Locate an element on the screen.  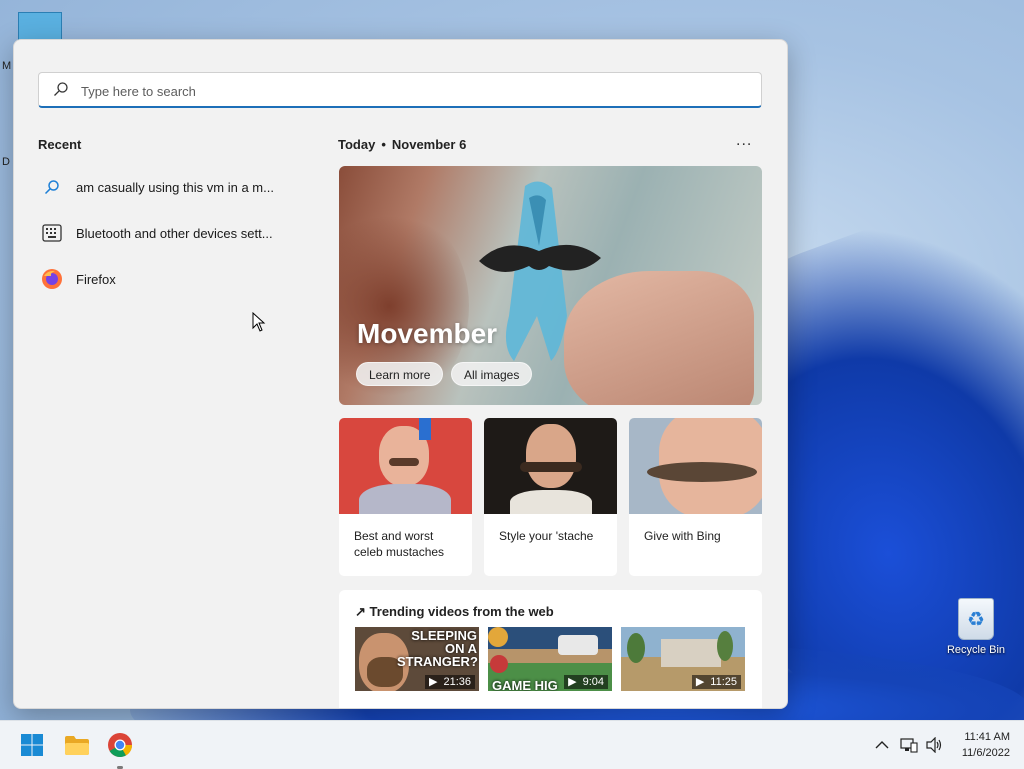
search-input is located at coordinates (411, 91).